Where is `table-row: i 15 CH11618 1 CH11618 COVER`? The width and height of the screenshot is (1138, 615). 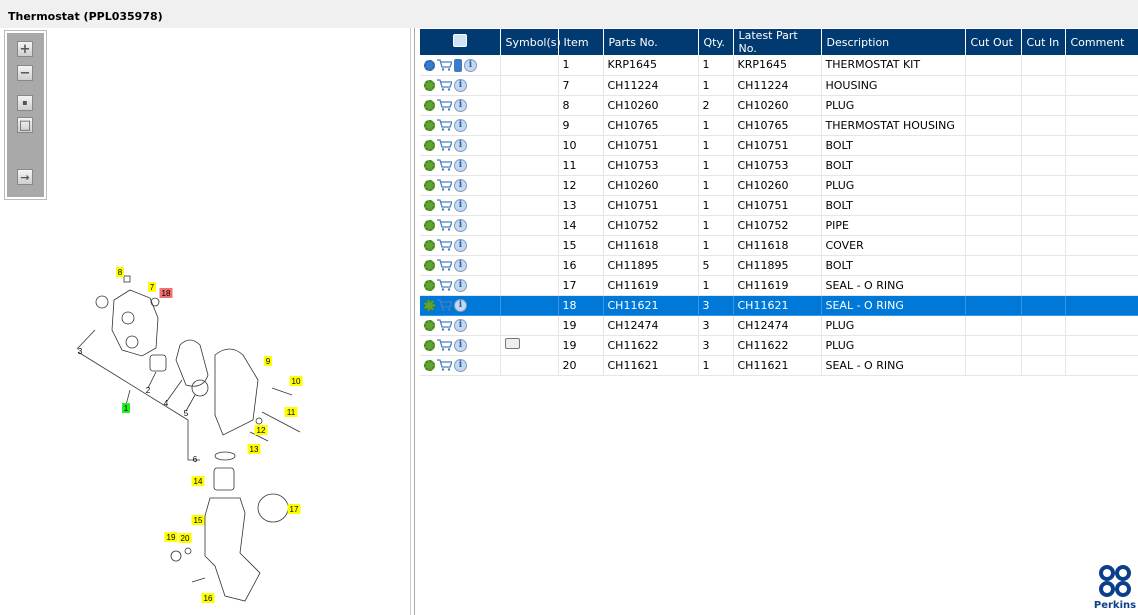
table-row: i 15 CH11618 1 CH11618 COVER is located at coordinates (779, 245).